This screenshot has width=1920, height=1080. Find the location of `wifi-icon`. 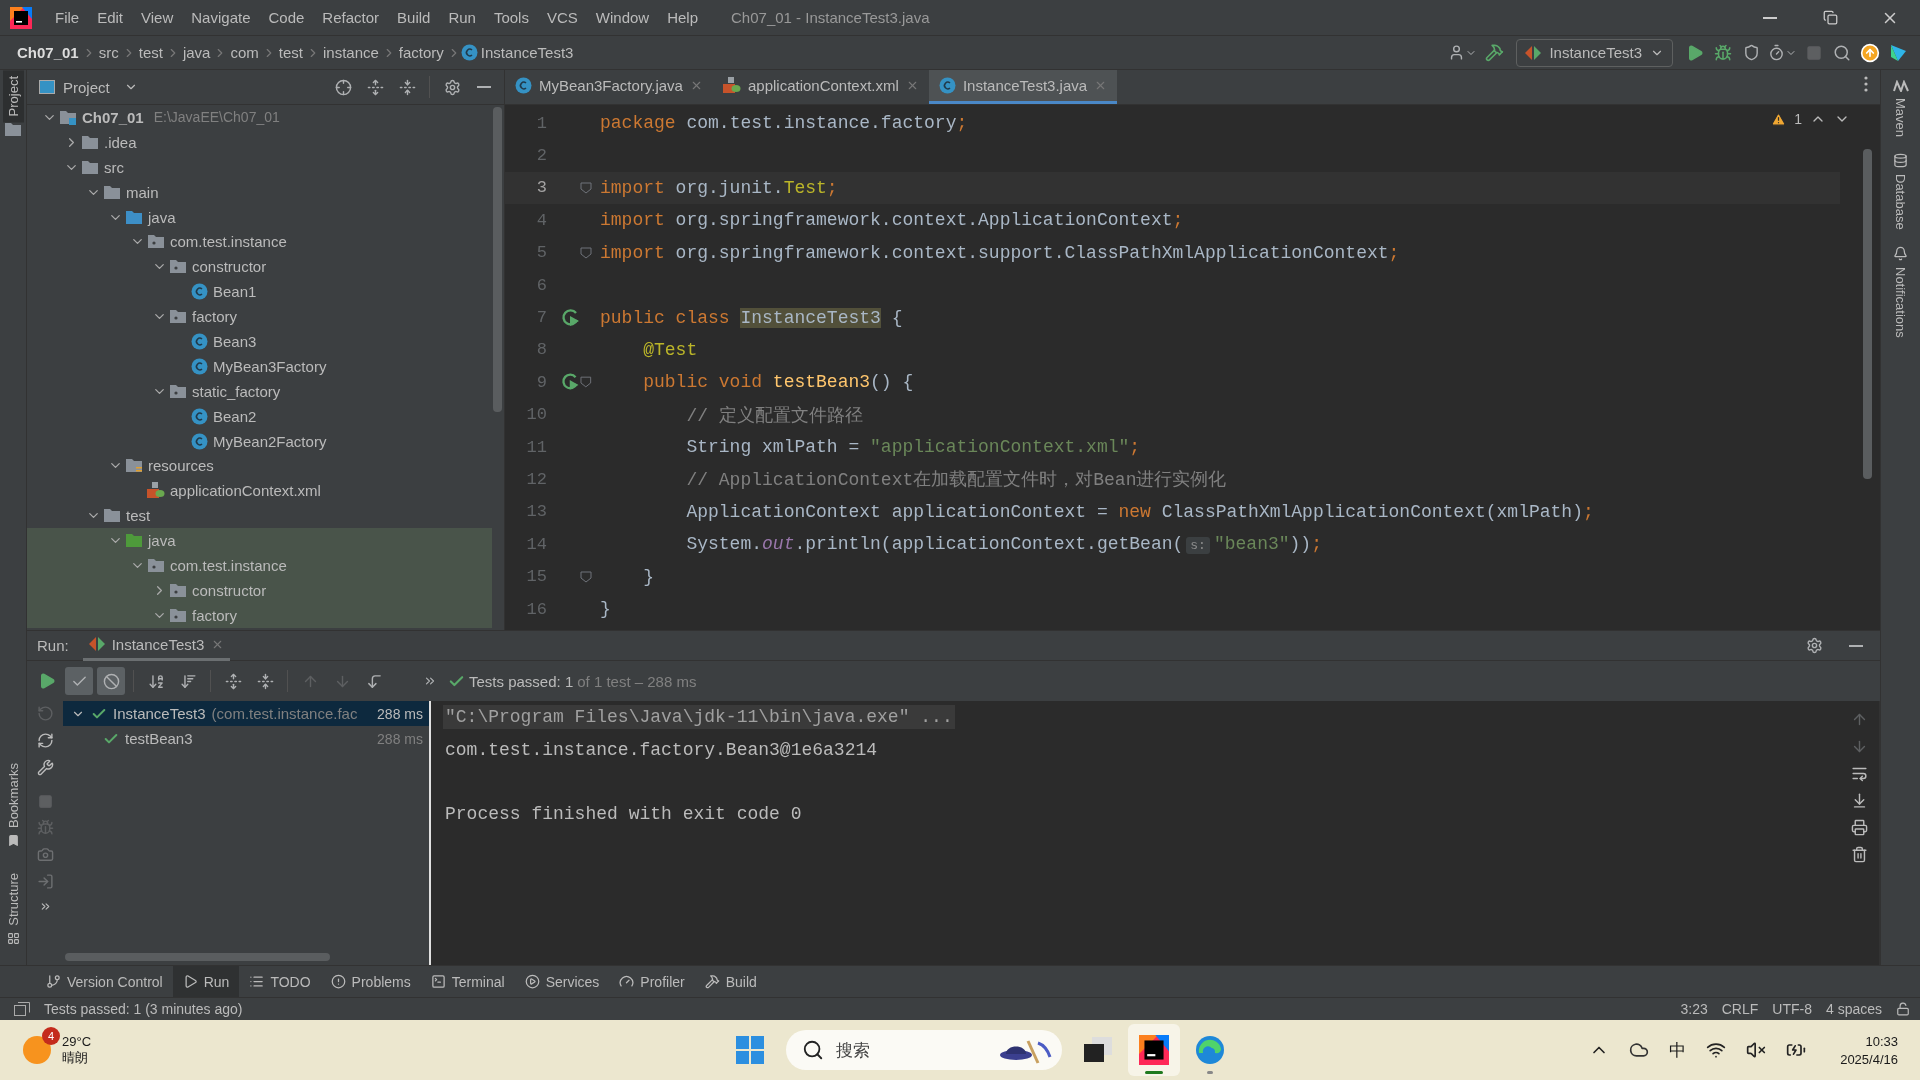

wifi-icon is located at coordinates (1716, 1050).